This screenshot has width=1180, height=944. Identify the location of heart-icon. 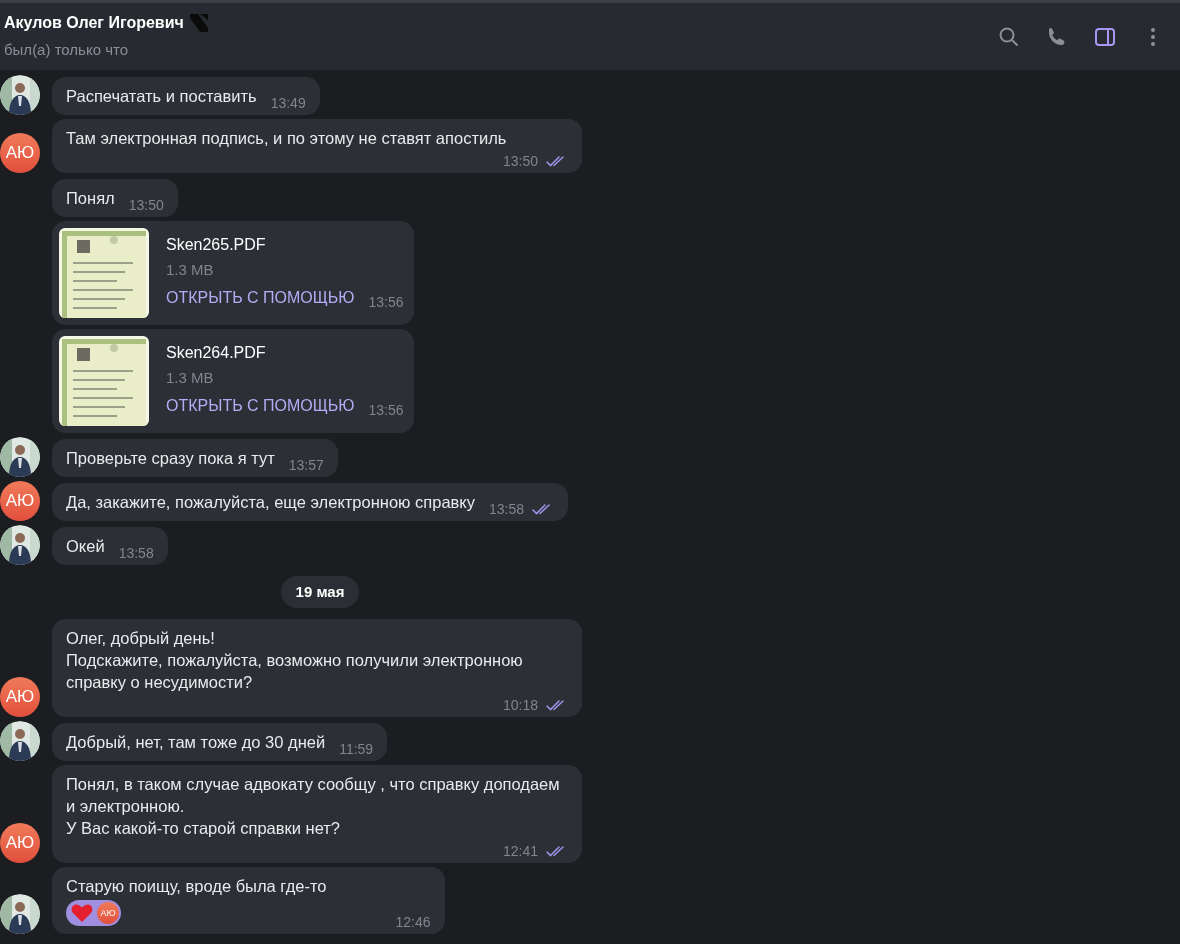
(82, 913).